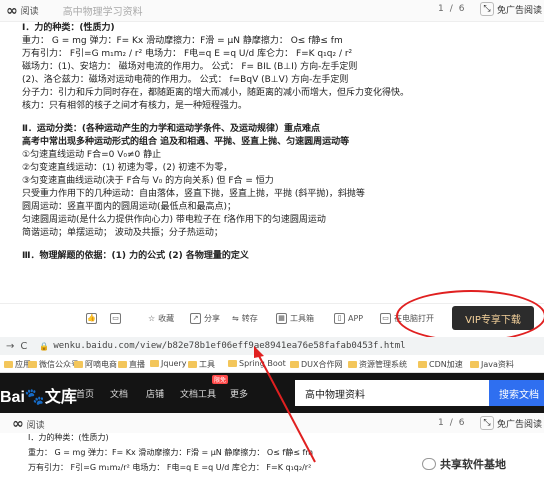 Image resolution: width=544 pixels, height=492 pixels. What do you see at coordinates (385, 318) in the screenshot?
I see `monitor-icon: ▭` at bounding box center [385, 318].